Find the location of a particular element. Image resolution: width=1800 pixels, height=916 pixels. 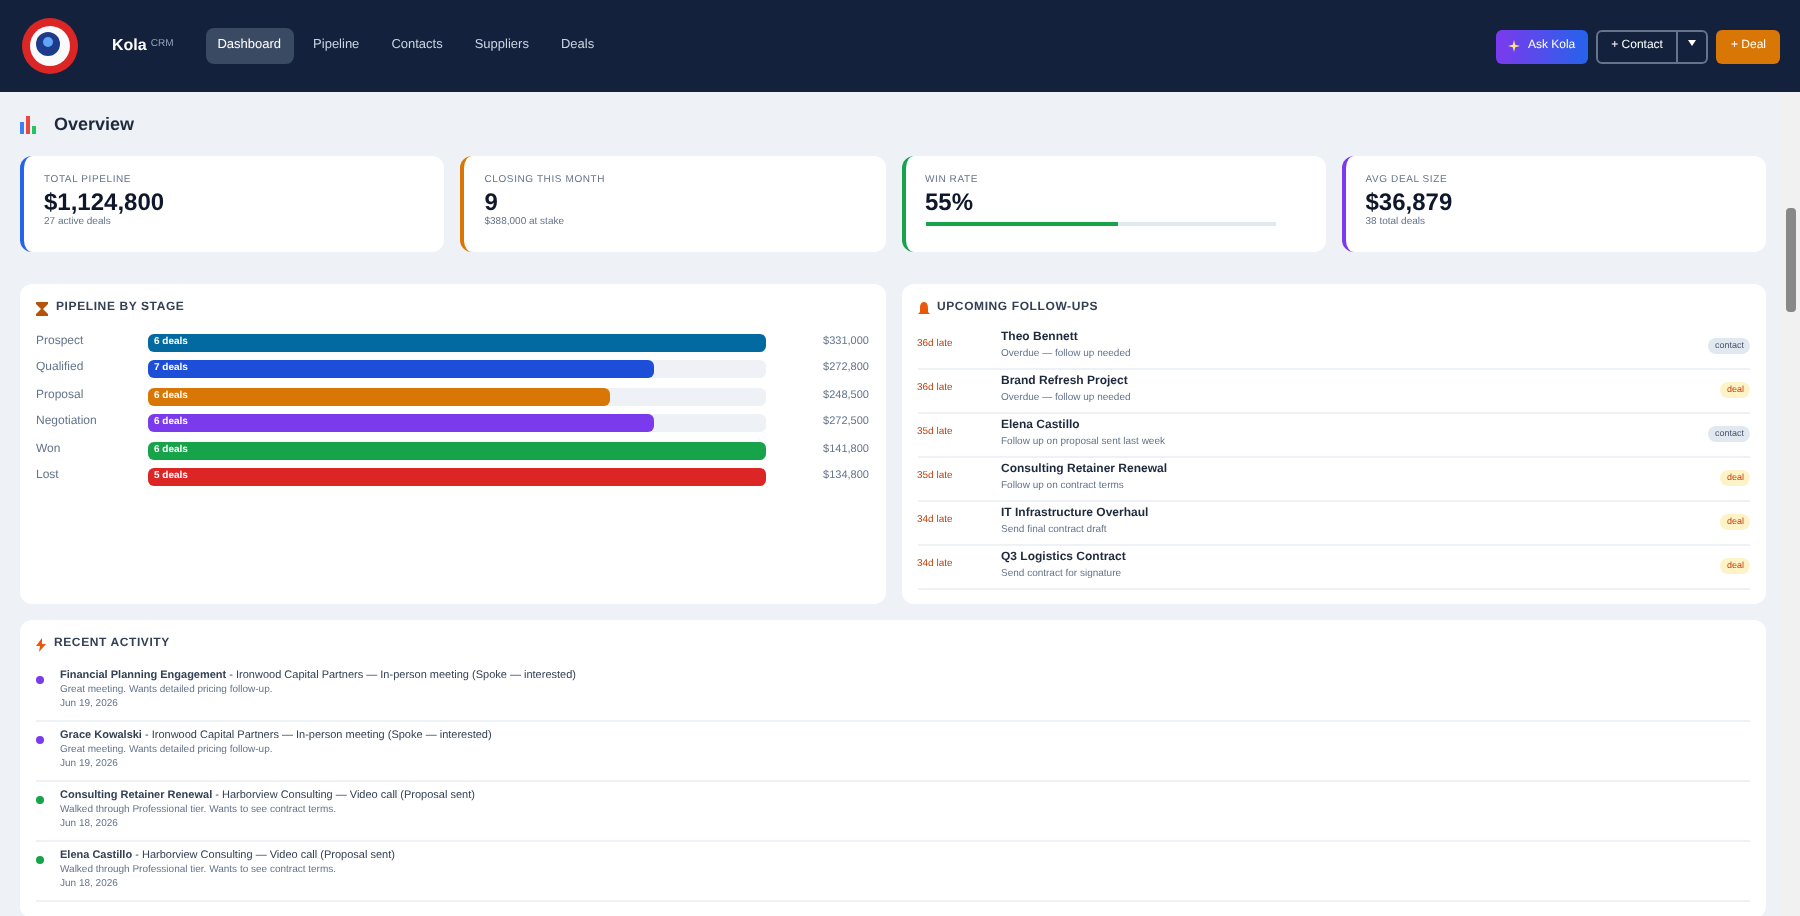

sparkle-icon is located at coordinates (1513, 46).